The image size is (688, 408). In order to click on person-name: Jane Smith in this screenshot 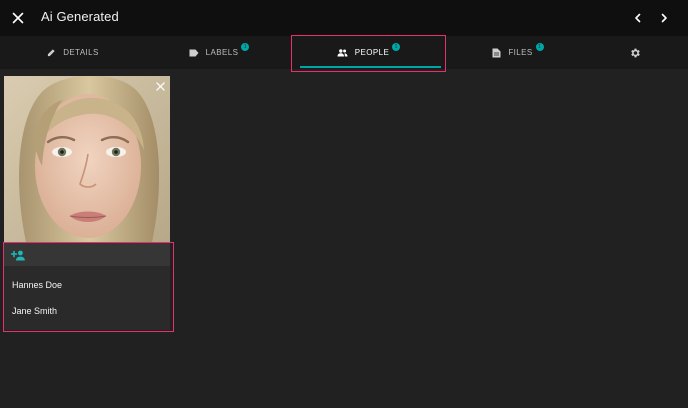, I will do `click(34, 311)`.